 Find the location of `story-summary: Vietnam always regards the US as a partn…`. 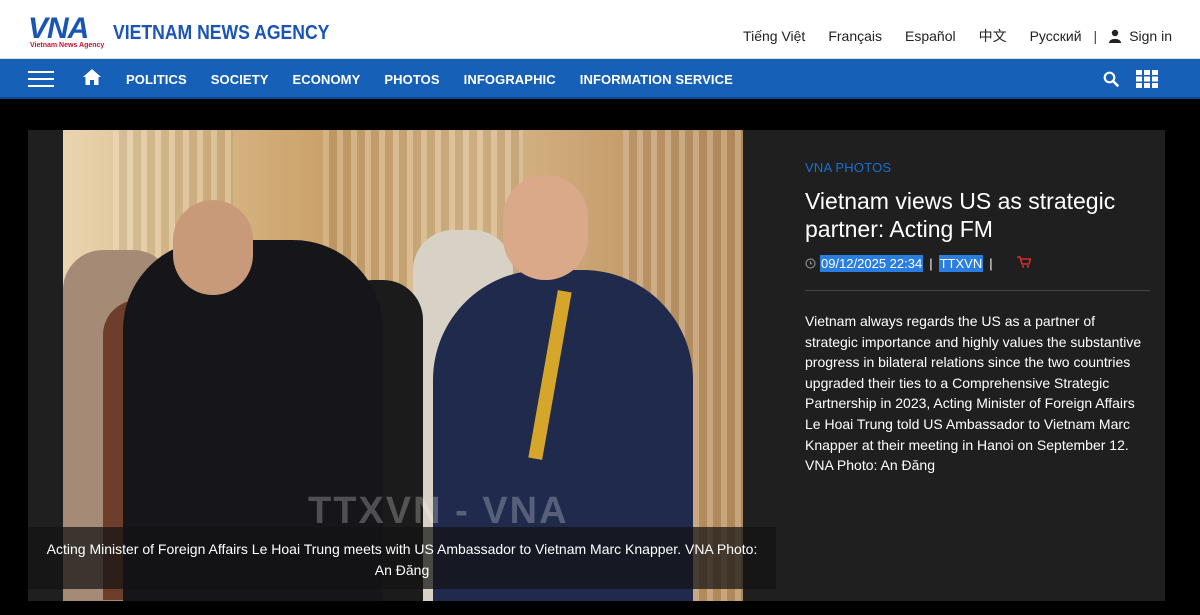

story-summary: Vietnam always regards the US as a partn… is located at coordinates (973, 393).